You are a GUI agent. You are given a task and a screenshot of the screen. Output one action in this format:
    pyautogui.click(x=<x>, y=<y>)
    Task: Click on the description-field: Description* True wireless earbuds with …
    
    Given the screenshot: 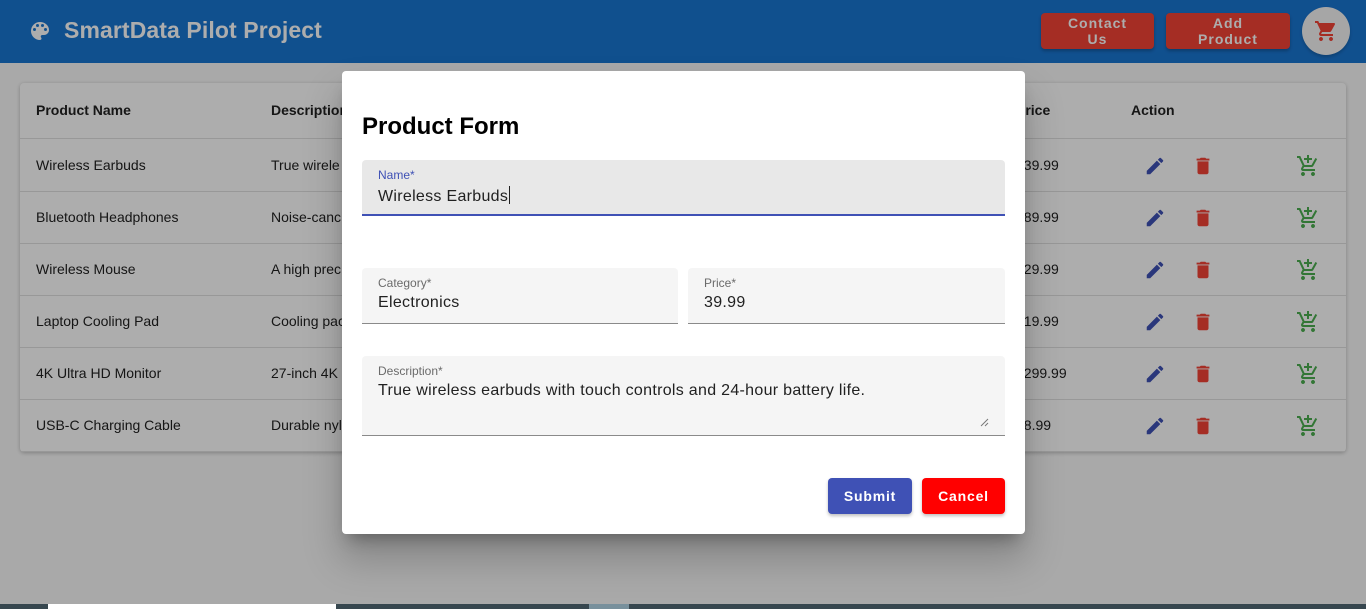 What is the action you would take?
    pyautogui.click(x=683, y=396)
    